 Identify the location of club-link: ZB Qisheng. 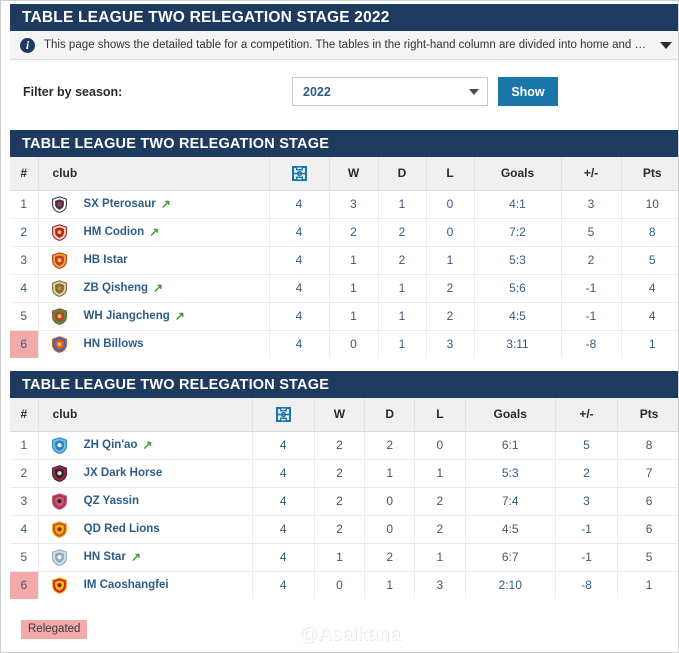
(116, 288).